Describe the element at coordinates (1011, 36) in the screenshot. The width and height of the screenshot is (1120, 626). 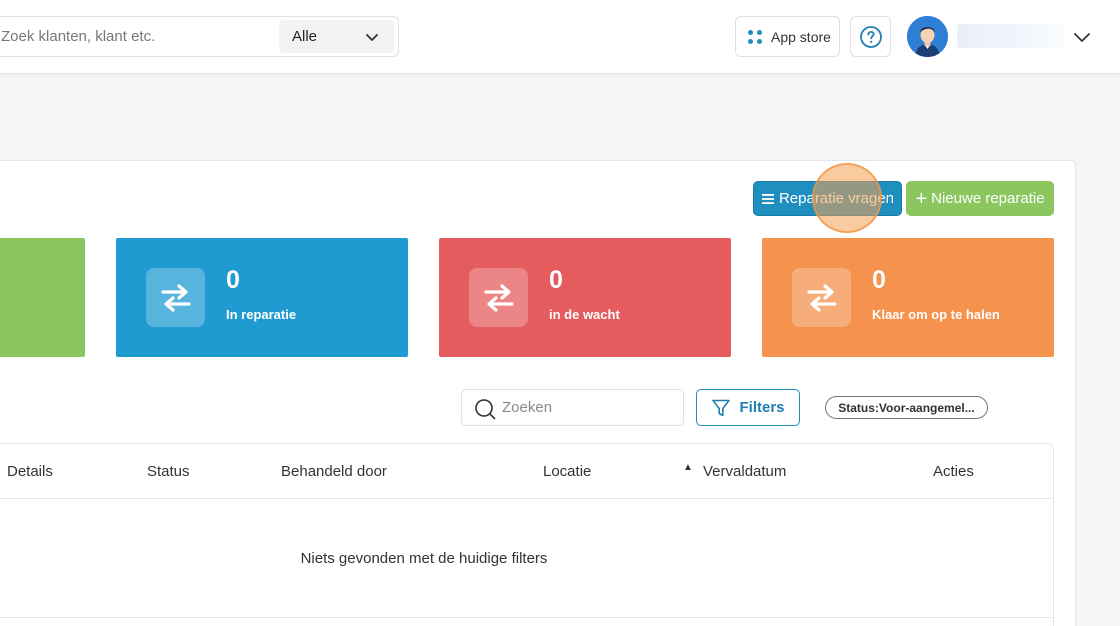
I see `username-redacted` at that location.